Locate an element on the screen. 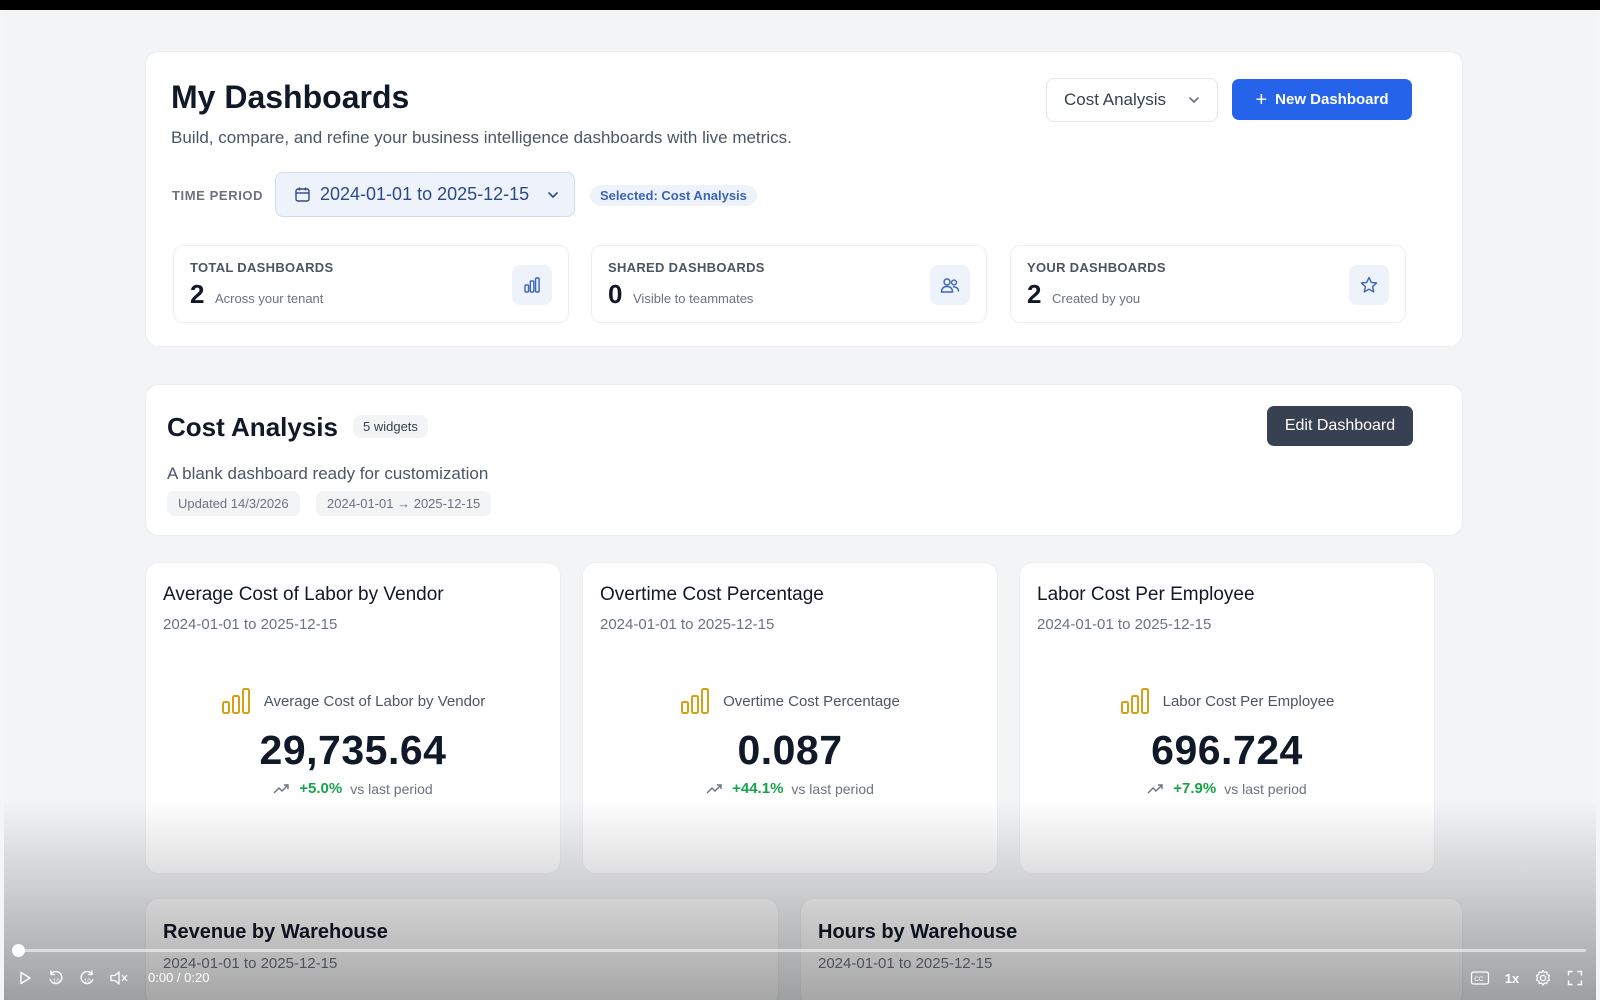 Image resolution: width=1600 pixels, height=1000 pixels. stat-value: 0 is located at coordinates (615, 294).